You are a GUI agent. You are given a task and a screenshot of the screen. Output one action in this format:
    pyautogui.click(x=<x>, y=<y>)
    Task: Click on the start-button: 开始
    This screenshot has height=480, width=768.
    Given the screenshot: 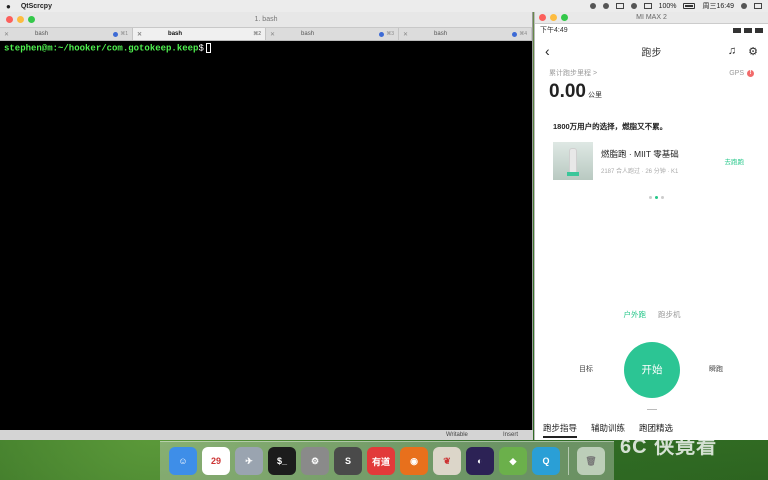 What is the action you would take?
    pyautogui.click(x=652, y=370)
    